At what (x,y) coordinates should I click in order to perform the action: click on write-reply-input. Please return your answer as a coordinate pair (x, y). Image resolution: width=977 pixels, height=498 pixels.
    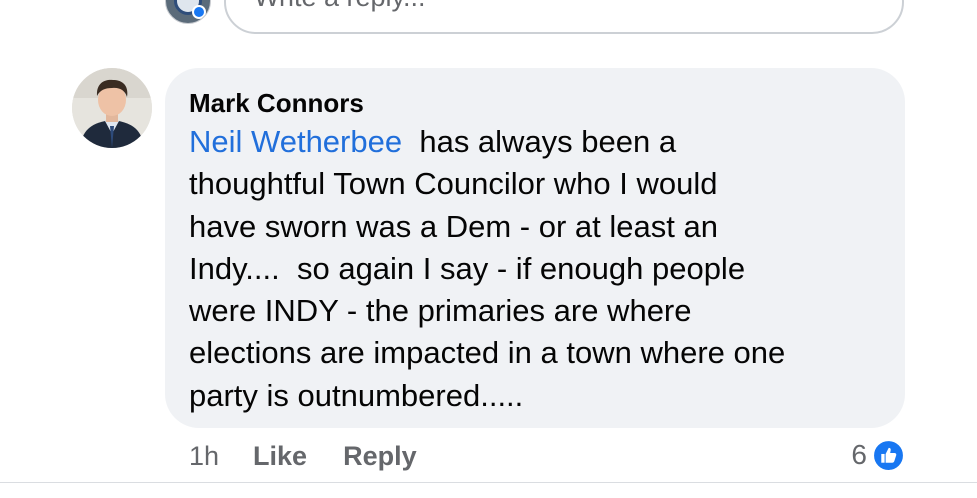
    Looking at the image, I should click on (564, 17).